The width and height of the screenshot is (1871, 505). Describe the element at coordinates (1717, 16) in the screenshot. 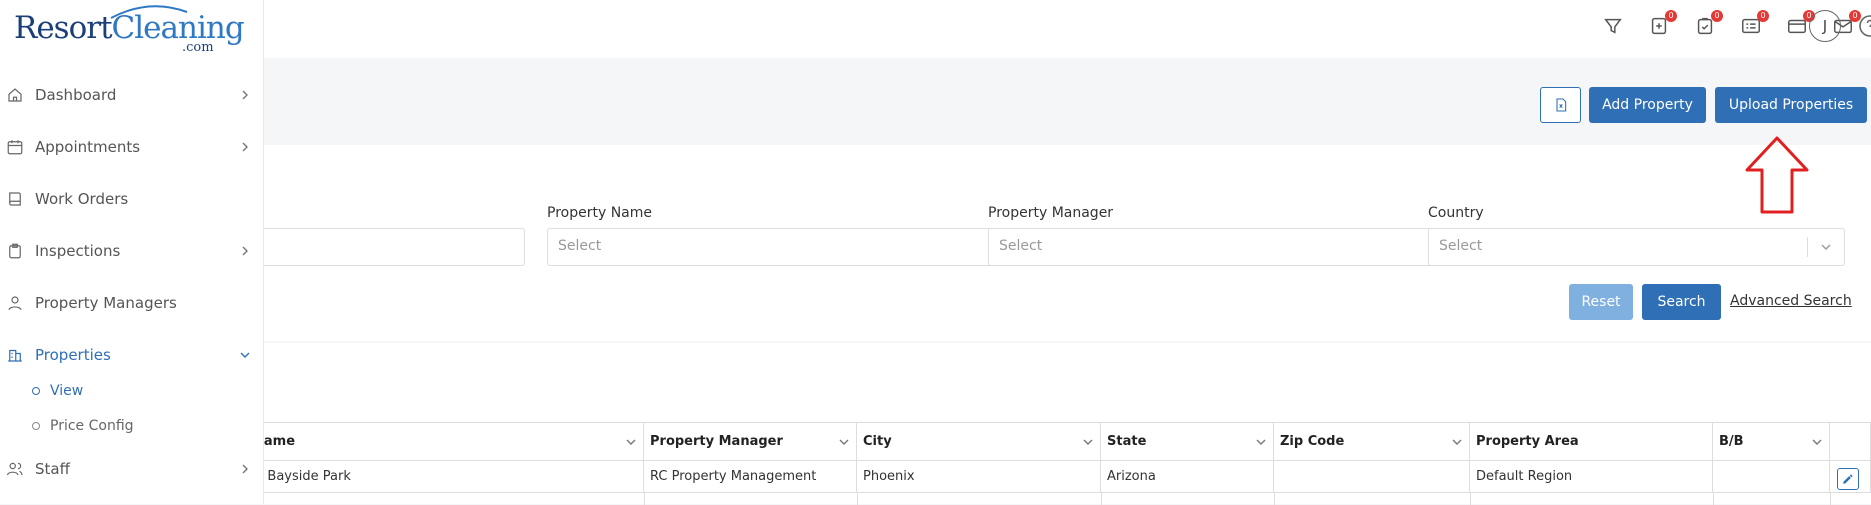

I see `clipboard-badge: 0` at that location.